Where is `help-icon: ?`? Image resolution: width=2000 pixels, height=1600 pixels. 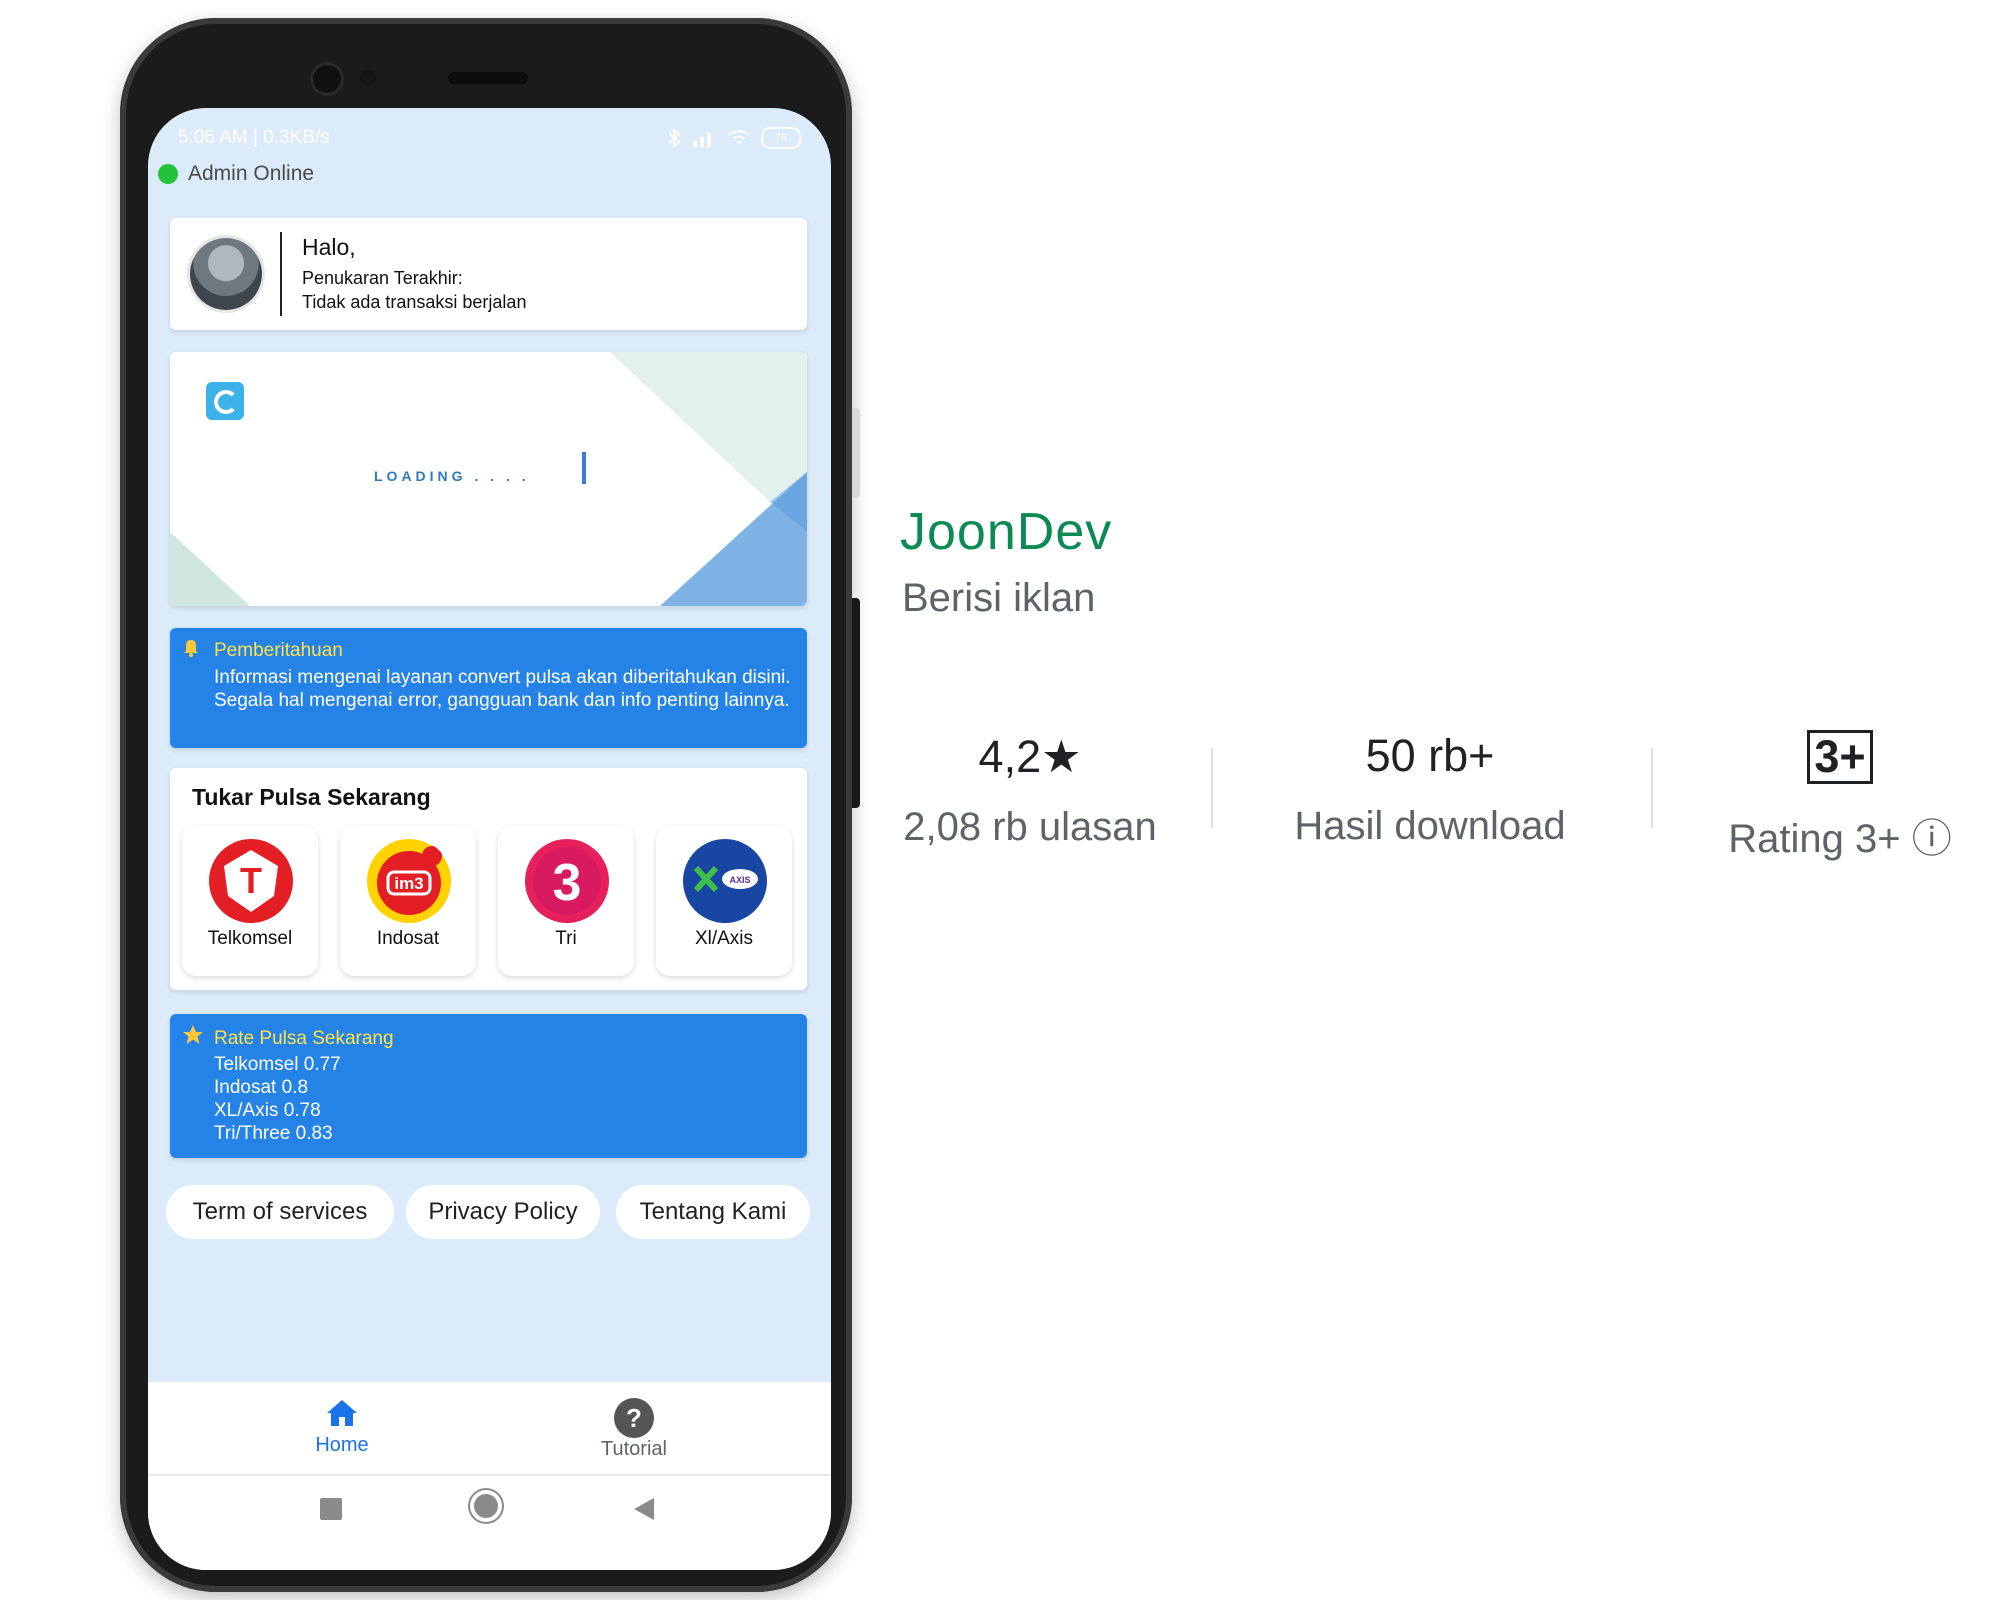
help-icon: ? is located at coordinates (634, 1418).